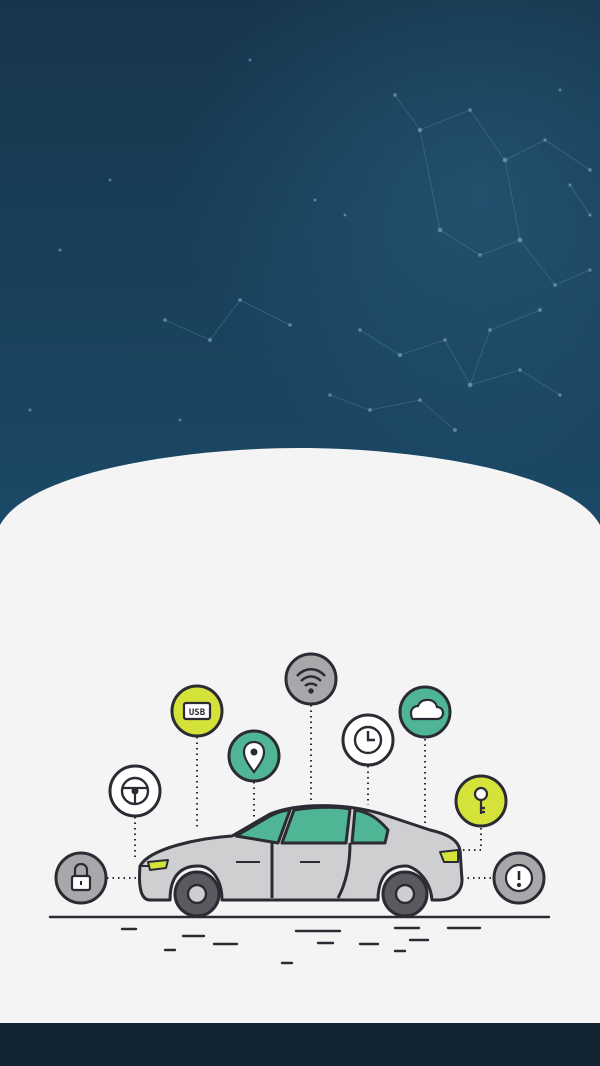 This screenshot has height=1066, width=600. Describe the element at coordinates (158, 865) in the screenshot. I see `car-headlight` at that location.